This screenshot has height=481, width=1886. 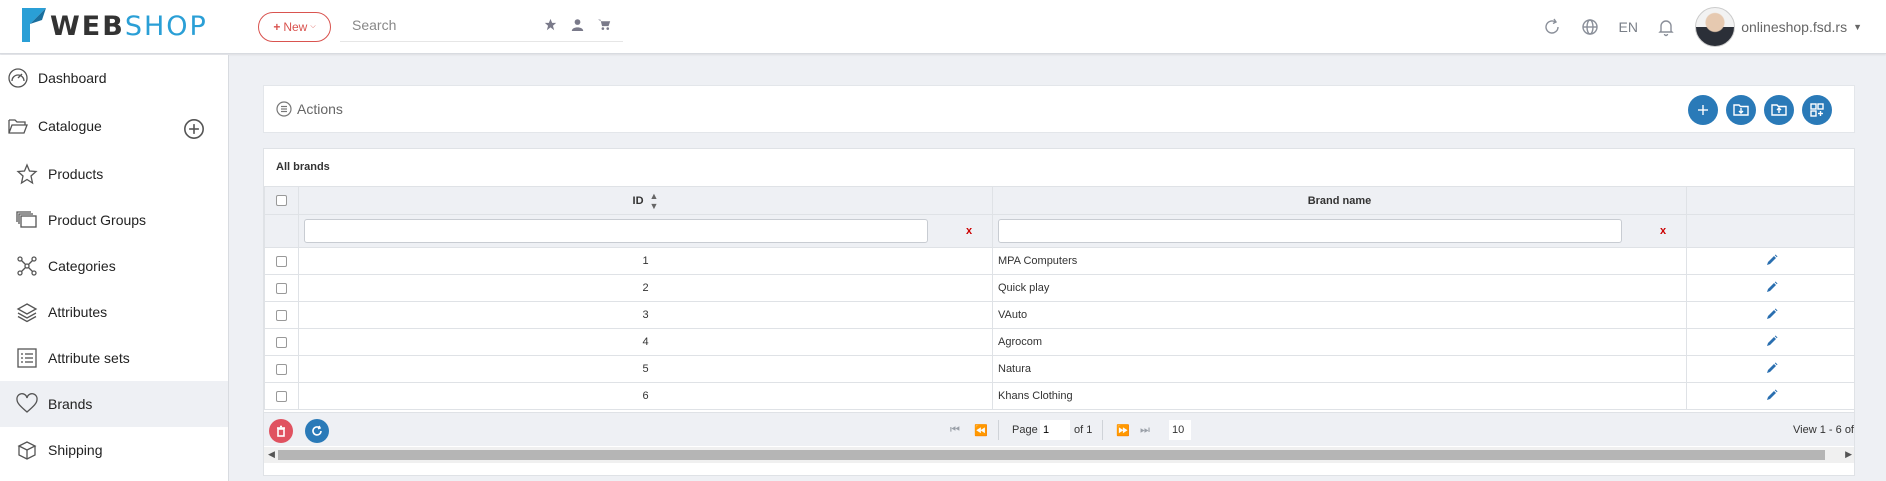 What do you see at coordinates (1123, 430) in the screenshot?
I see `next-page-icon: ⏩` at bounding box center [1123, 430].